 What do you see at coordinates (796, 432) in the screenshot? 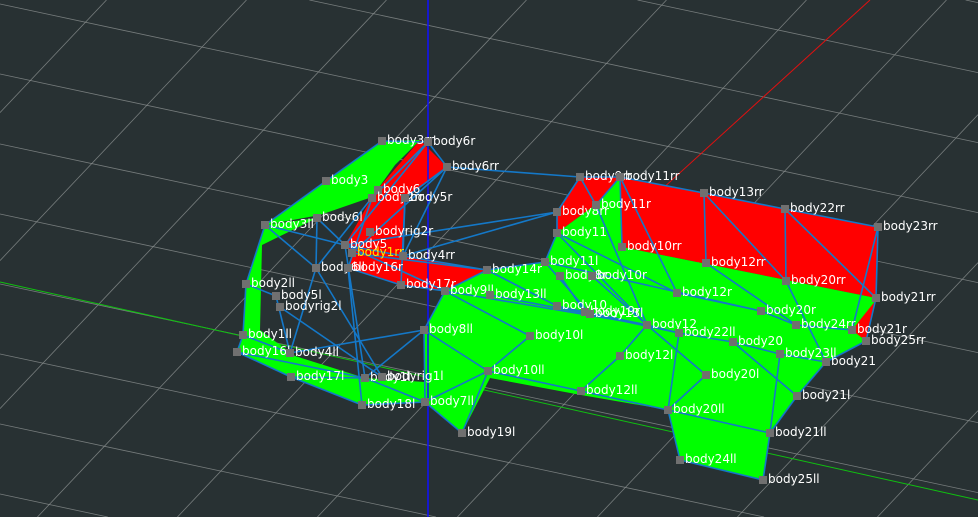
I see `node-body21ll: body21ll` at bounding box center [796, 432].